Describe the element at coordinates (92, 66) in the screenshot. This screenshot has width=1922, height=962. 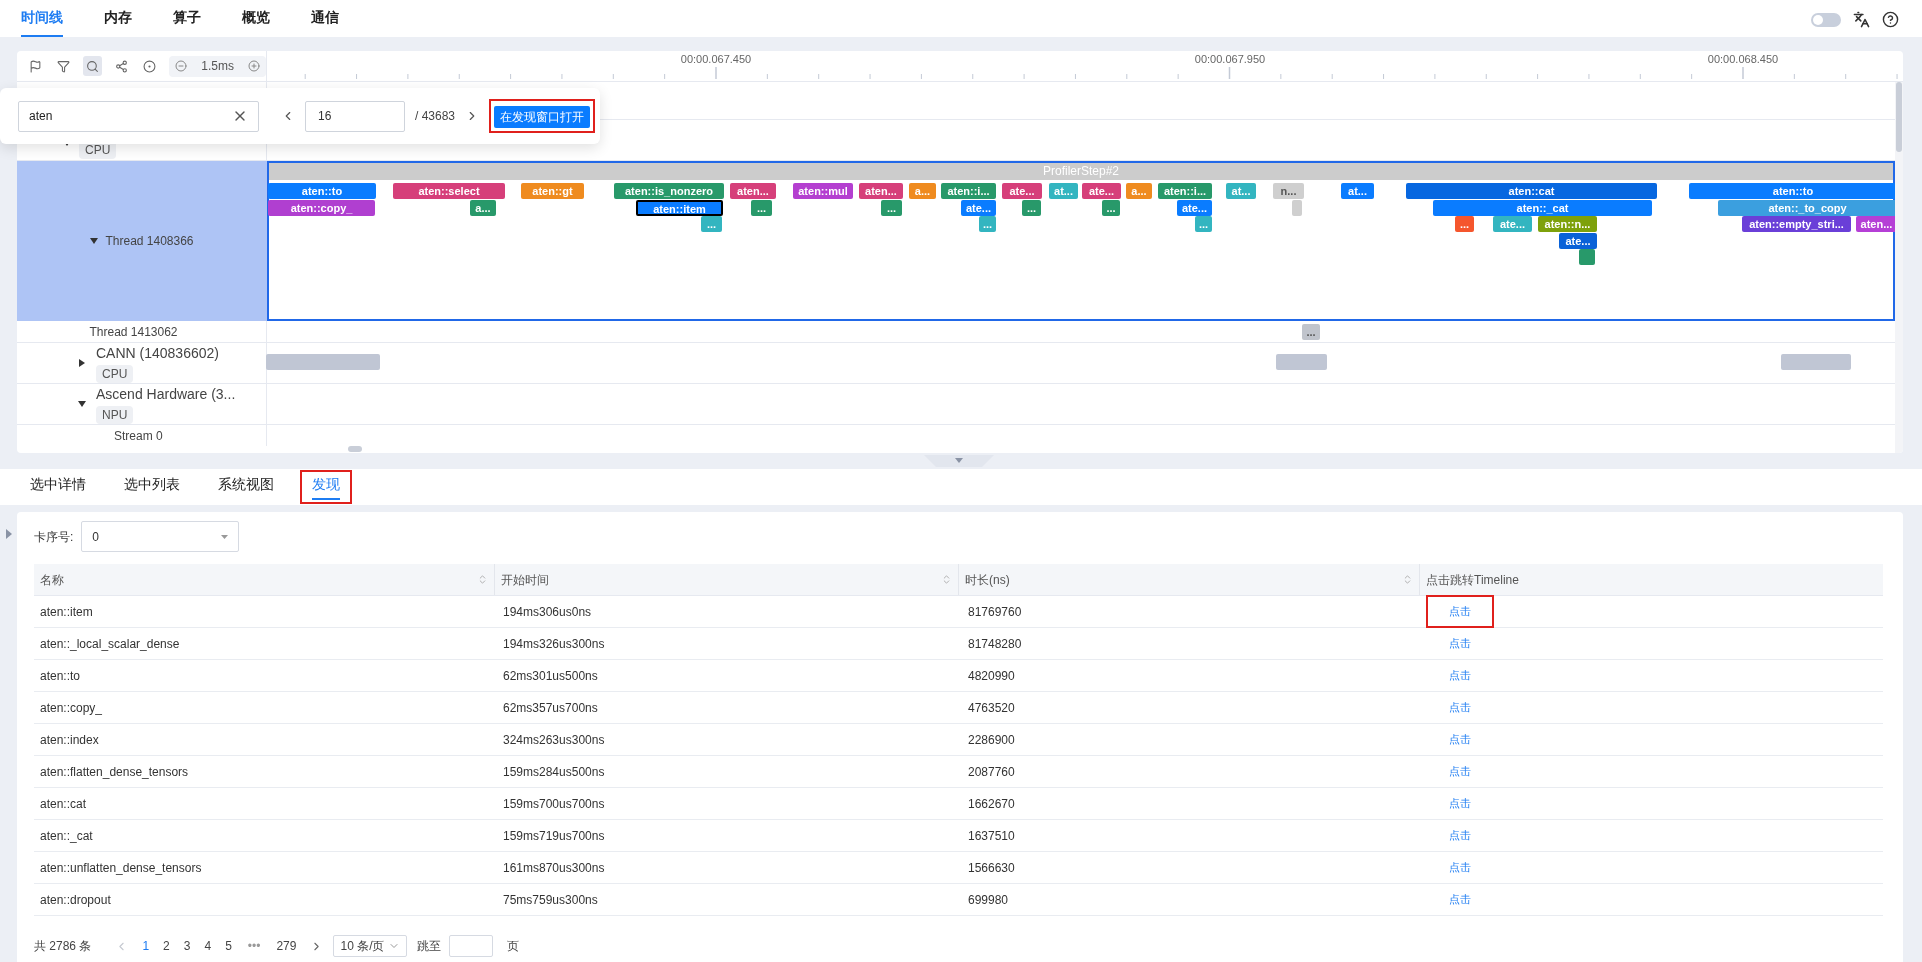
I see `toolbar-button` at that location.